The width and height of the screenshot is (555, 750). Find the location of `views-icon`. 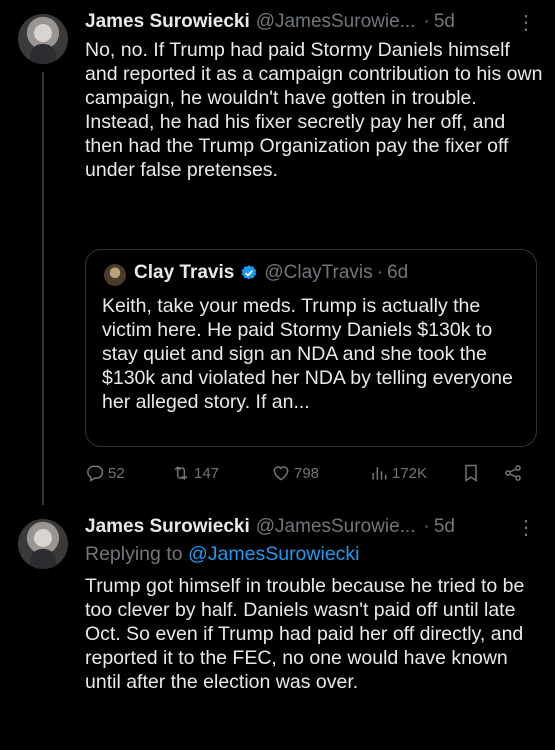

views-icon is located at coordinates (379, 473).